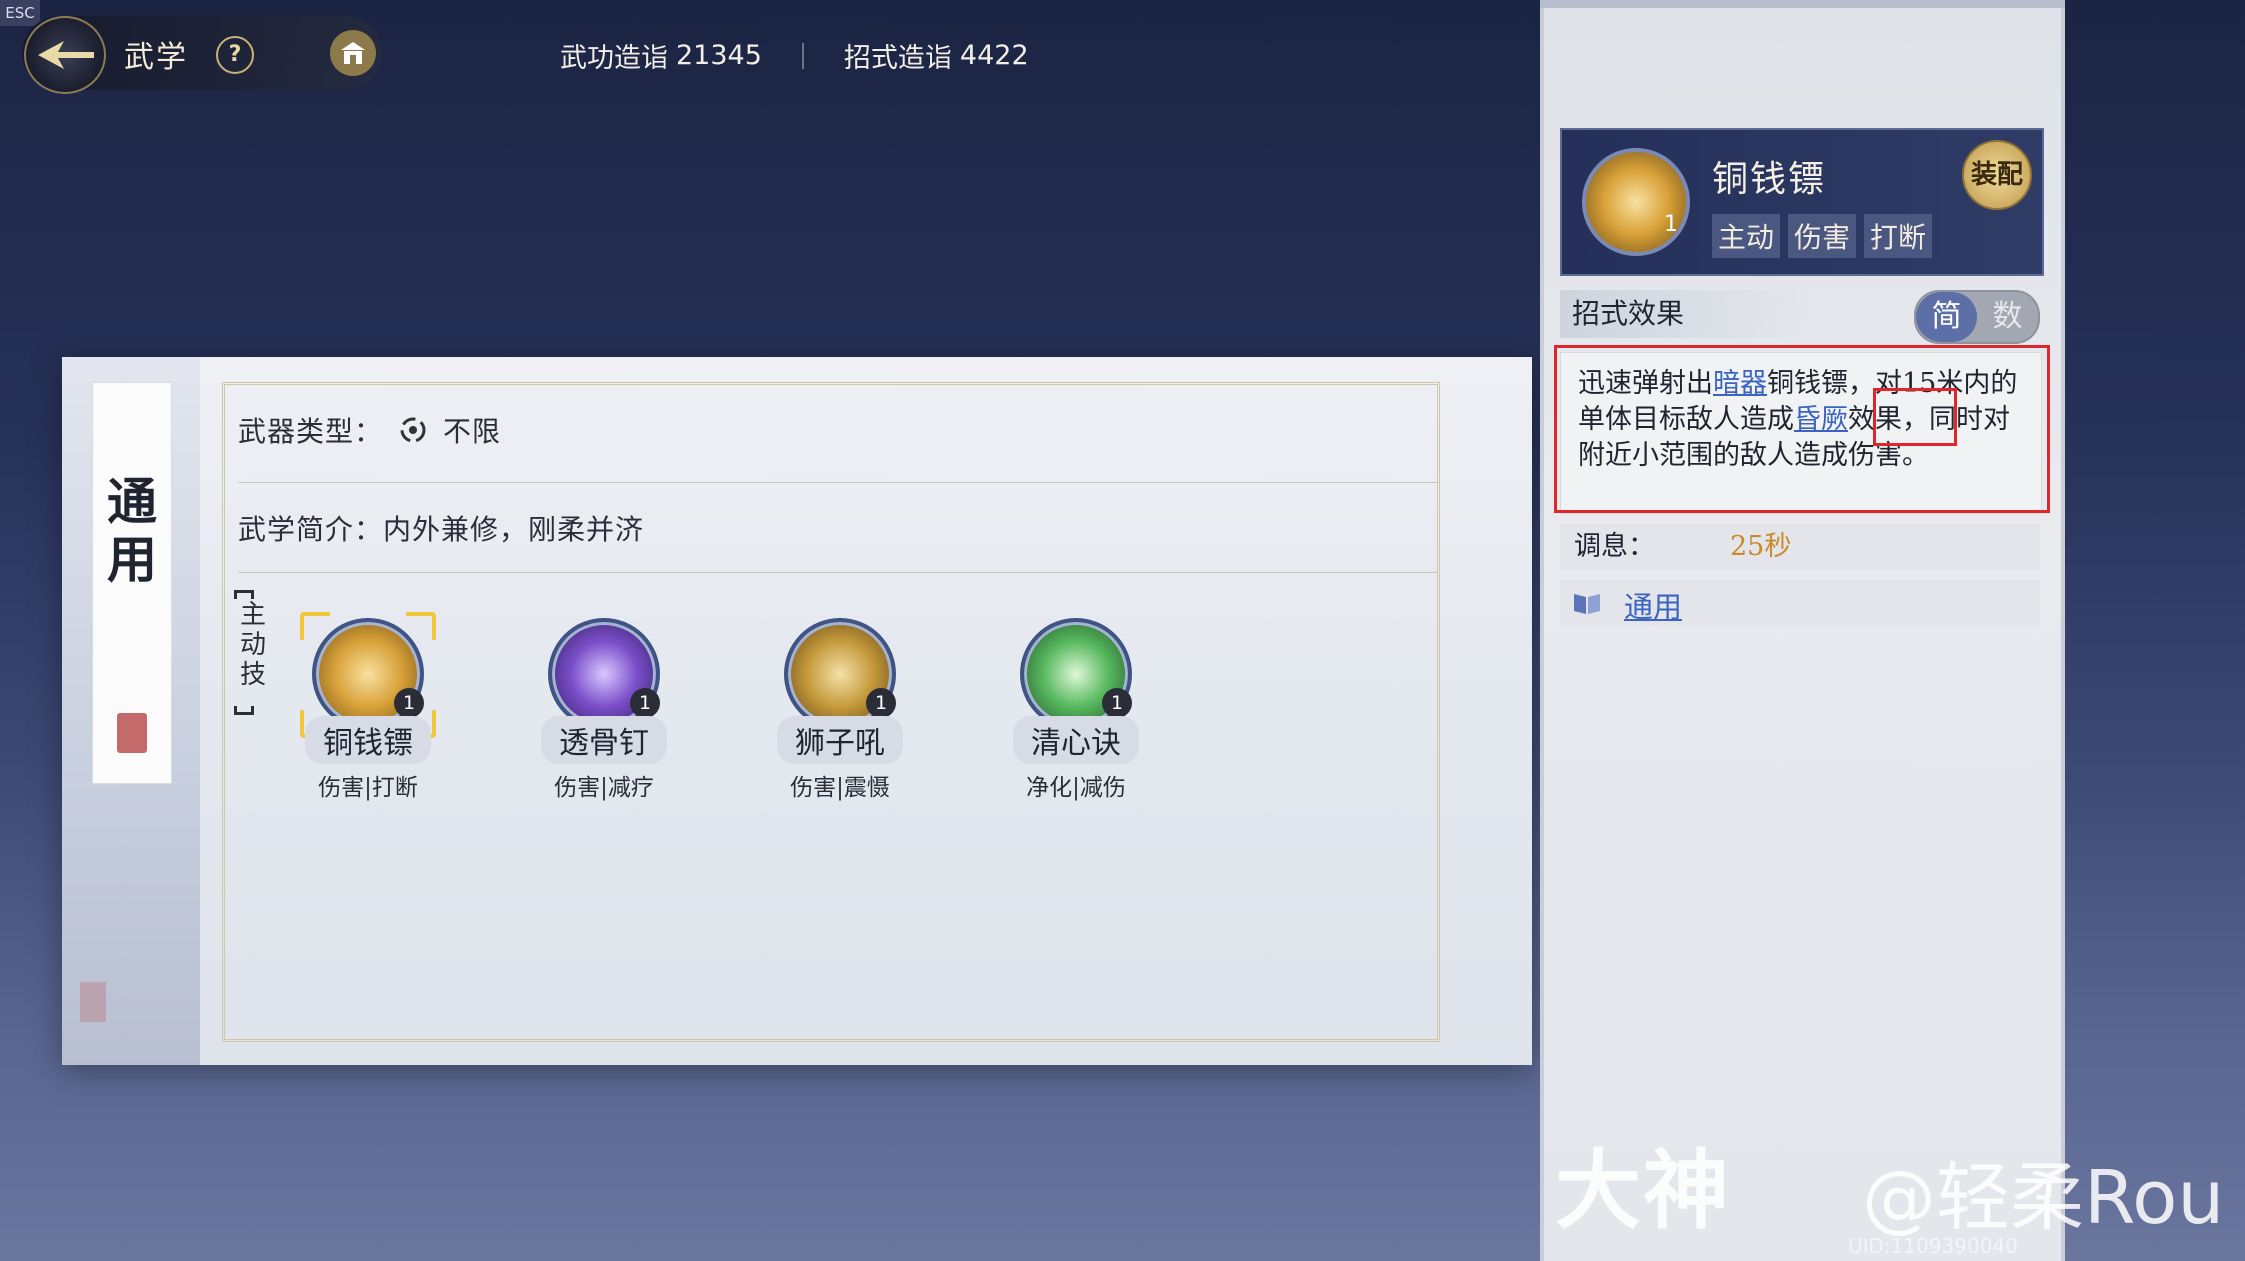  What do you see at coordinates (311, 431) in the screenshot?
I see `weapon-type-label: 武器类型：` at bounding box center [311, 431].